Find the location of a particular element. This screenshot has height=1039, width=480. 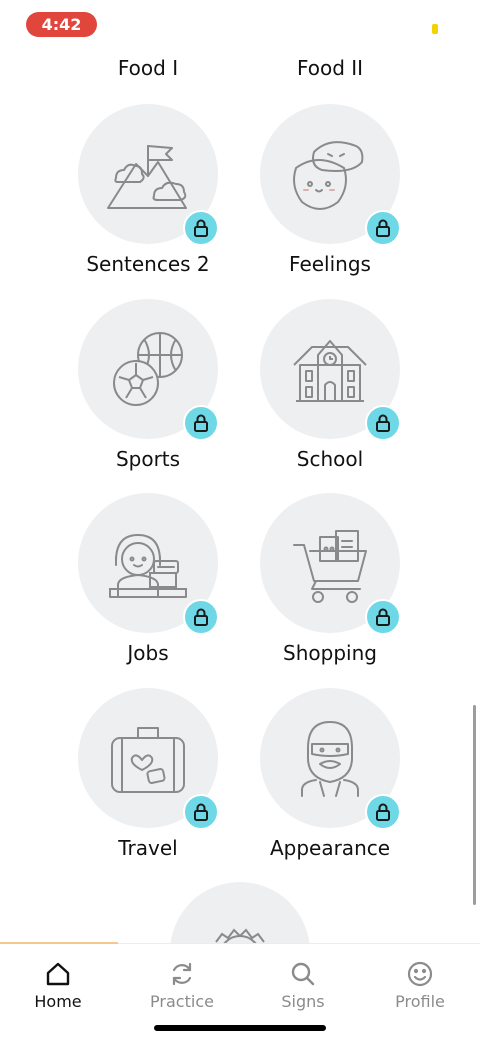

home-indicator is located at coordinates (240, 1028).